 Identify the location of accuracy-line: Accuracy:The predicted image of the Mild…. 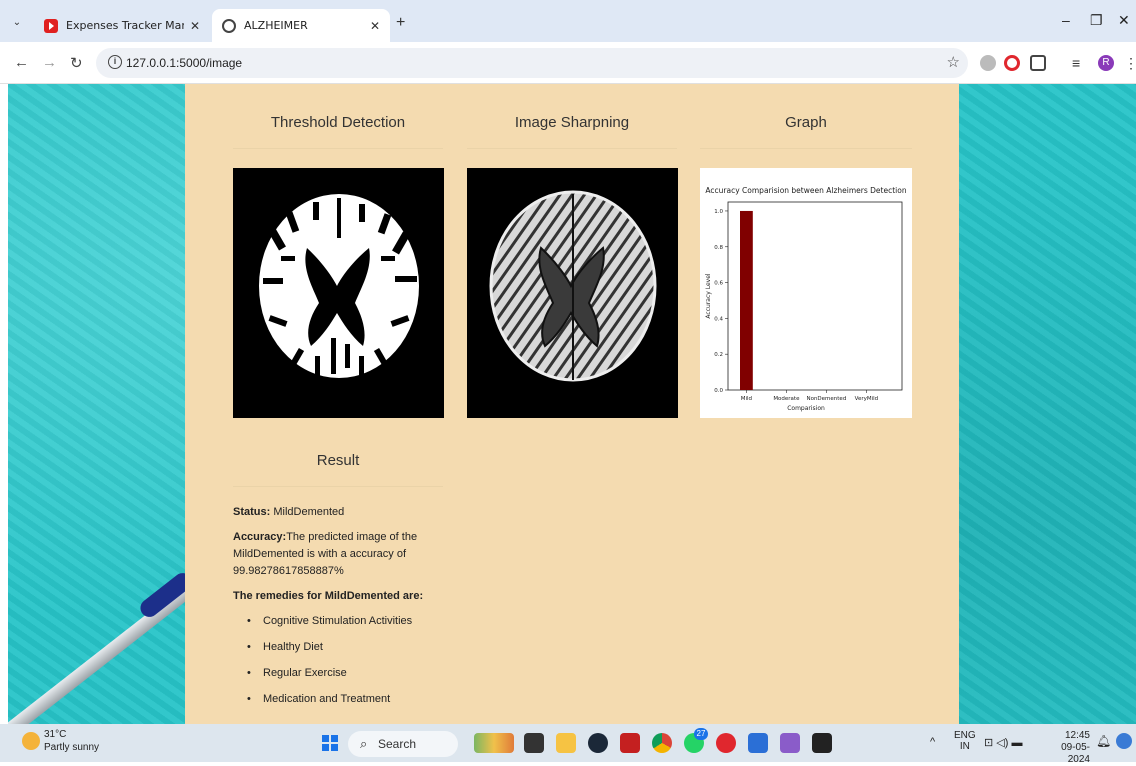
(338, 554).